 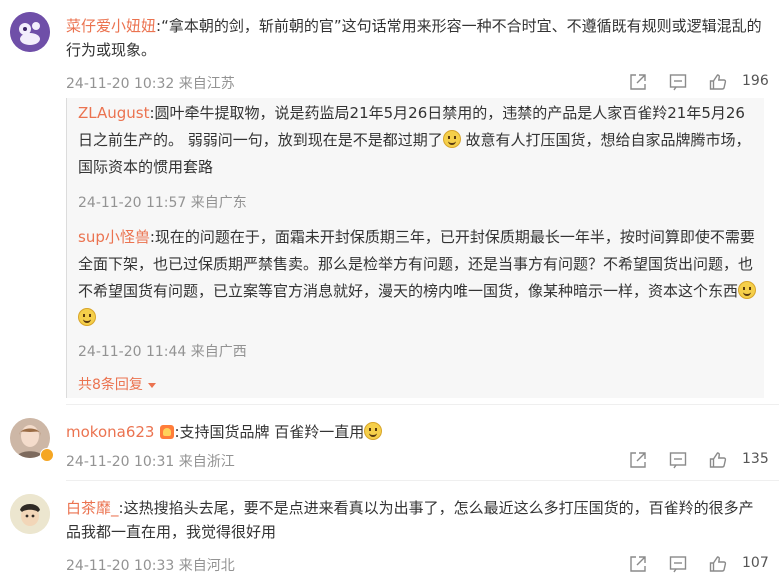 I want to click on comment-meta: 24-11-20 10:33 来自河北, so click(x=150, y=565).